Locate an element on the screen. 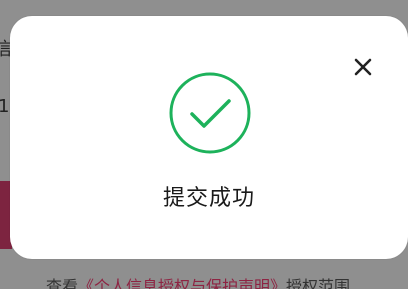 This screenshot has width=408, height=289. success-message: 提交成功 is located at coordinates (208, 198).